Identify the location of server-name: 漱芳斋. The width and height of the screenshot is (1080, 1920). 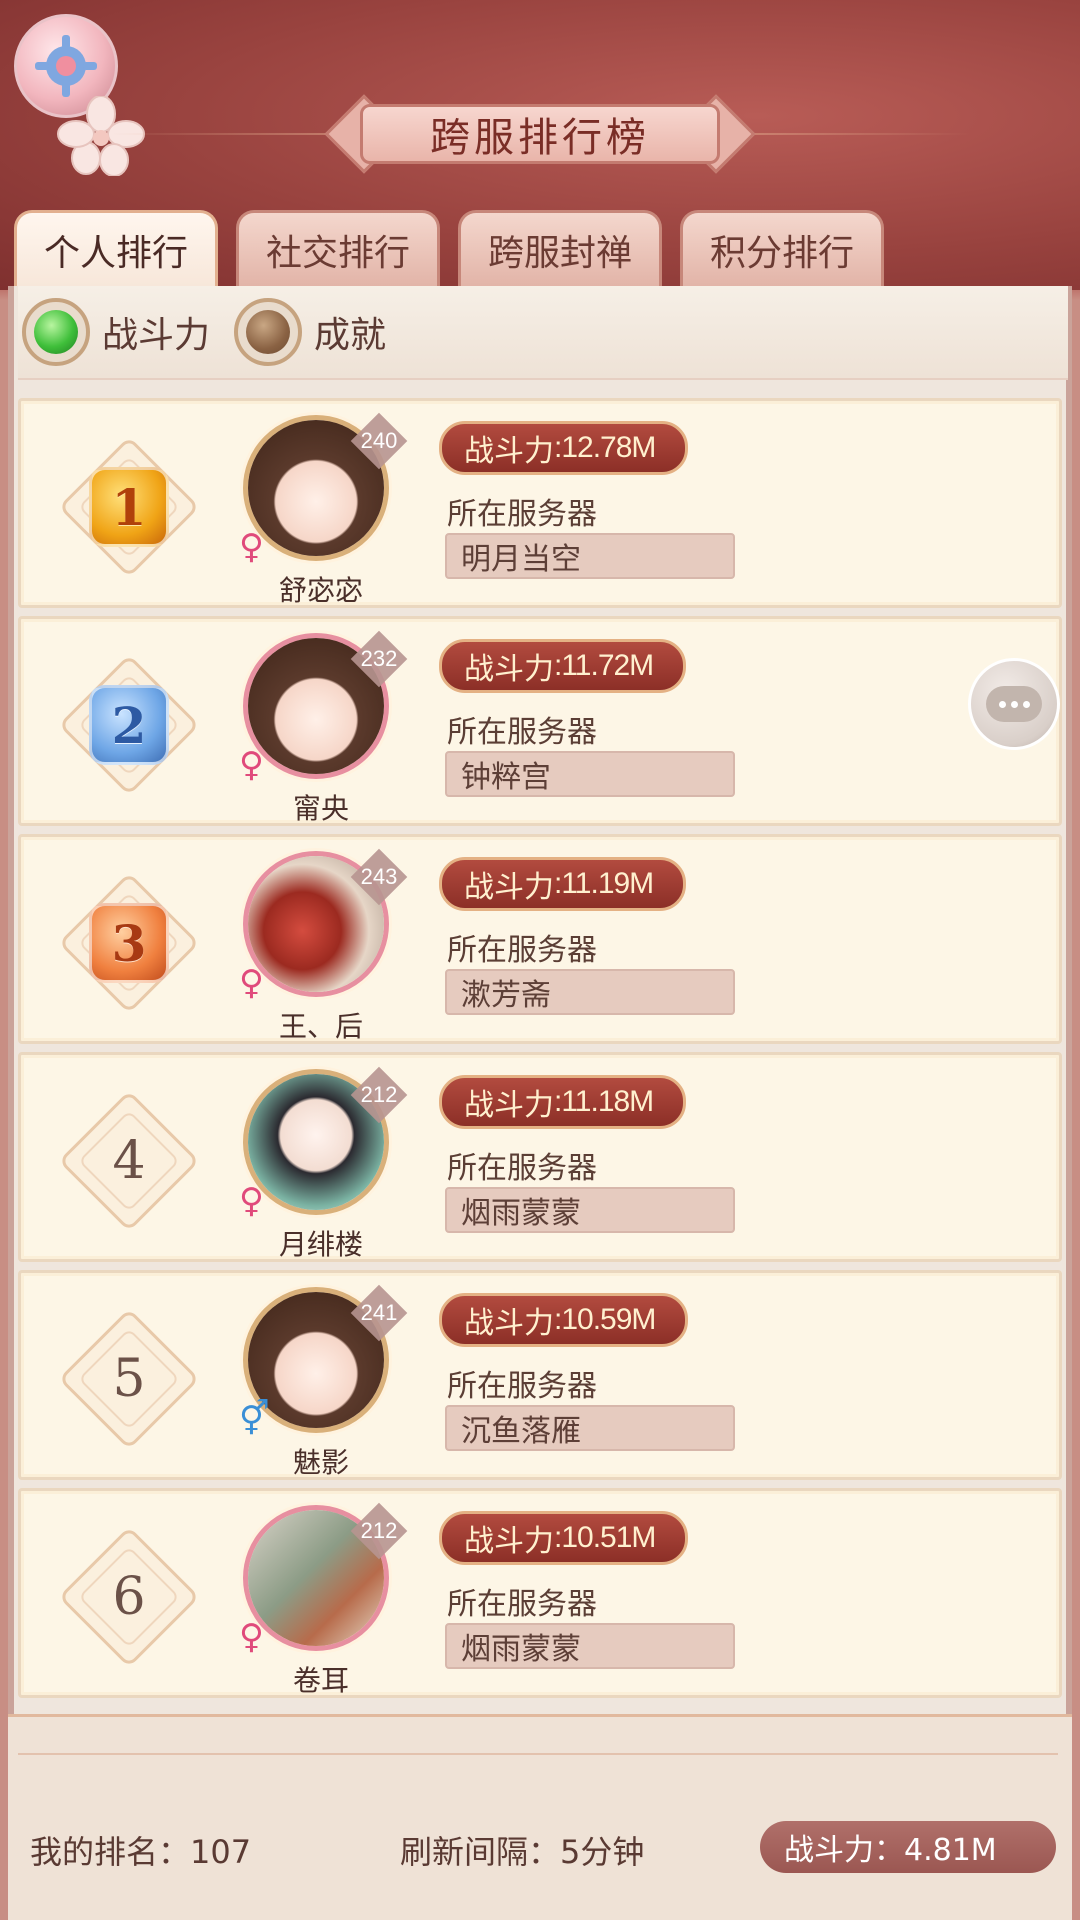
(590, 992).